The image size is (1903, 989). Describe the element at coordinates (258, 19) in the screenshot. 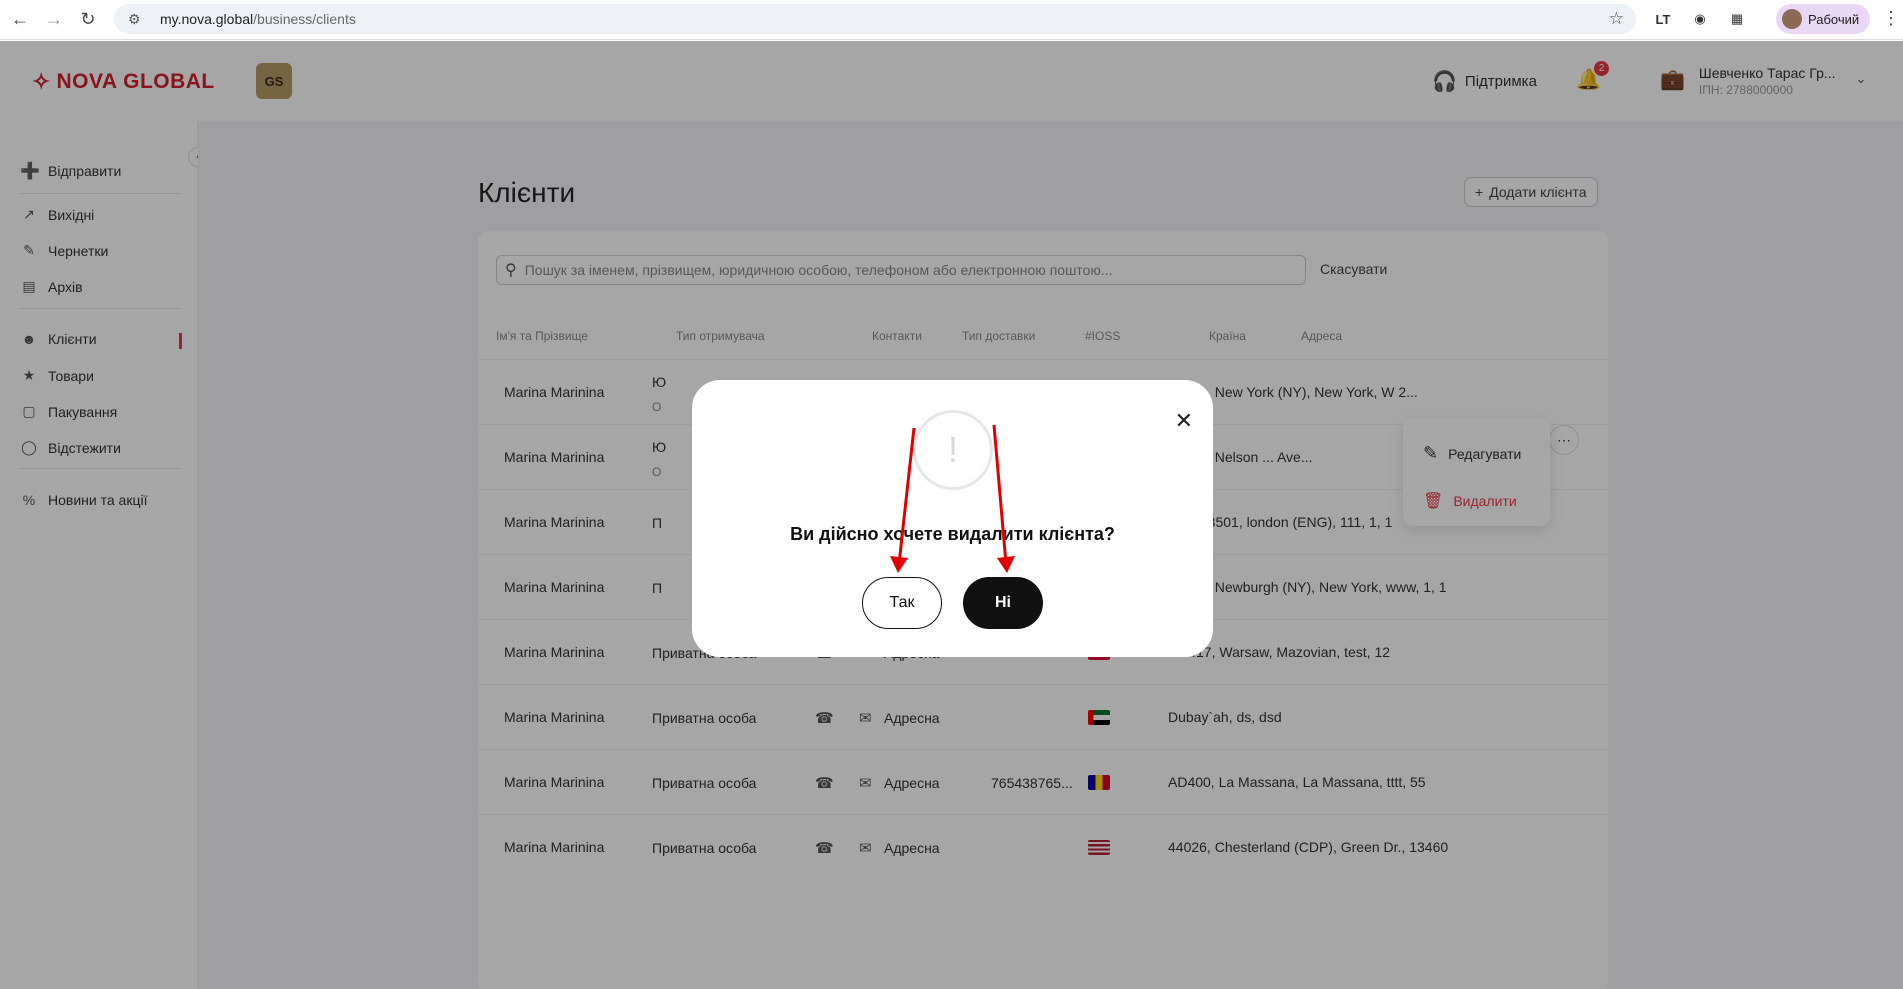

I see `url-text: my.nova.global/business/clients` at that location.